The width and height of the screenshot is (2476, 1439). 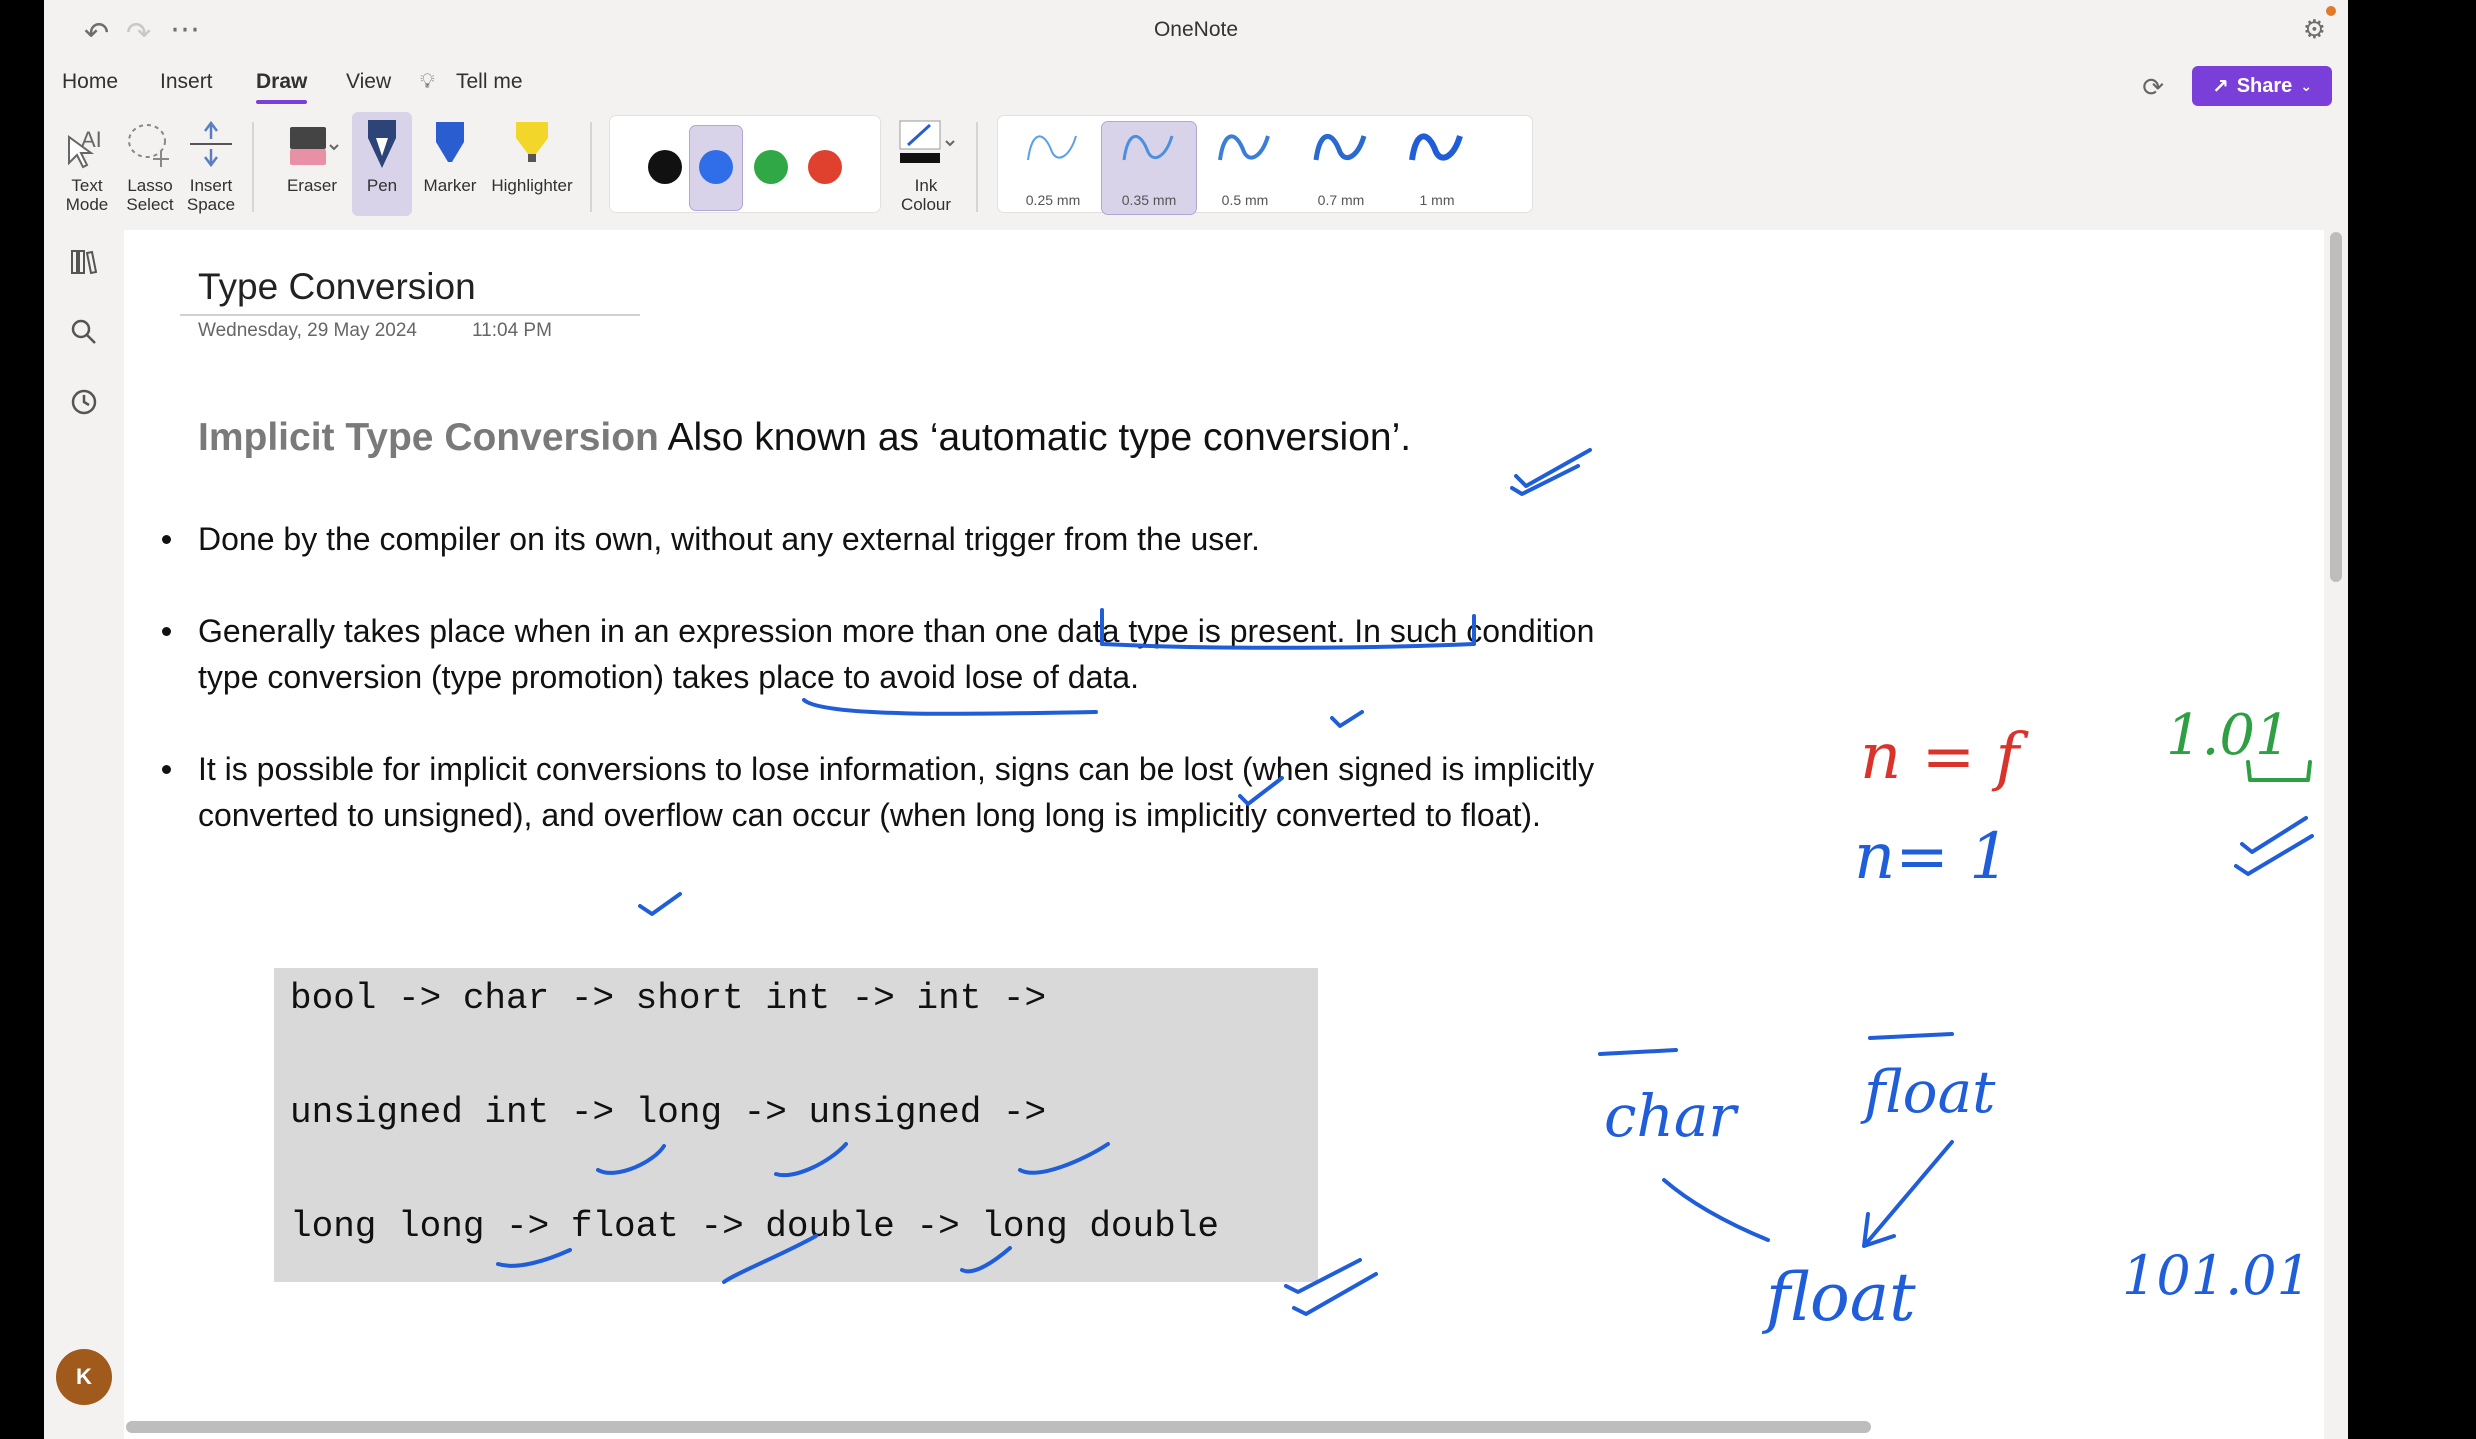 What do you see at coordinates (337, 287) in the screenshot?
I see `page-title: Type Conversion` at bounding box center [337, 287].